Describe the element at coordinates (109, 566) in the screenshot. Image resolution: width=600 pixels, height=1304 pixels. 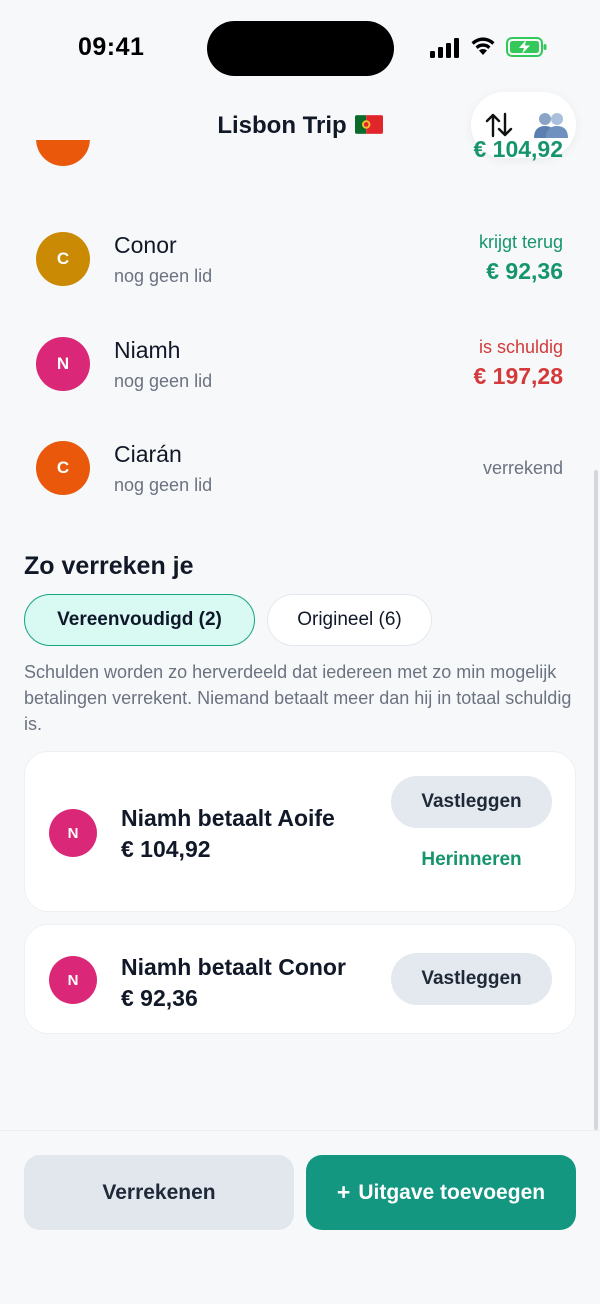
I see `section-title: Zo verreken je` at that location.